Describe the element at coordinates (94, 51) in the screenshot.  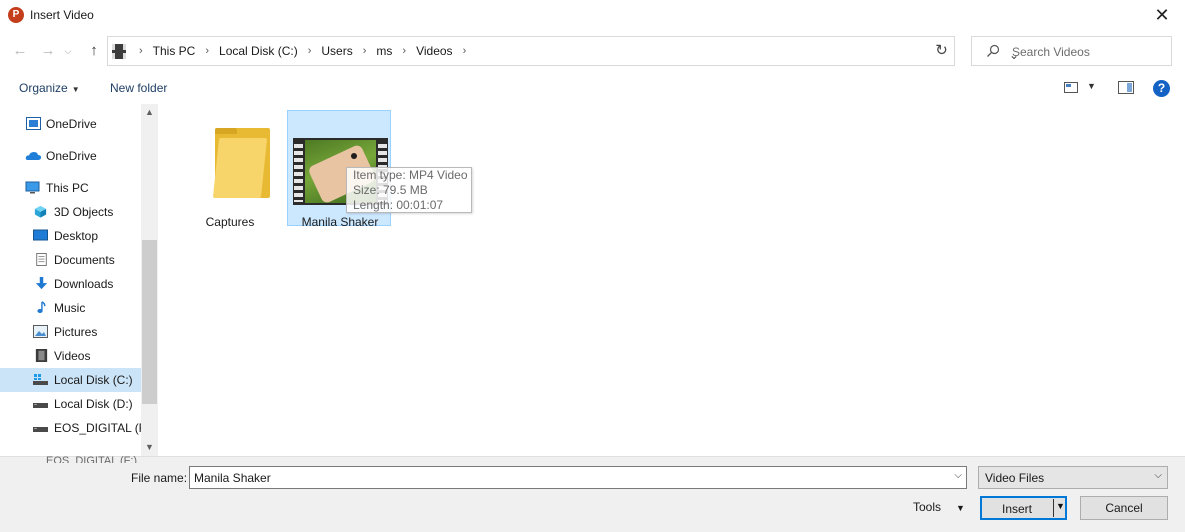
I see `up-arrow-icon: ↑` at that location.